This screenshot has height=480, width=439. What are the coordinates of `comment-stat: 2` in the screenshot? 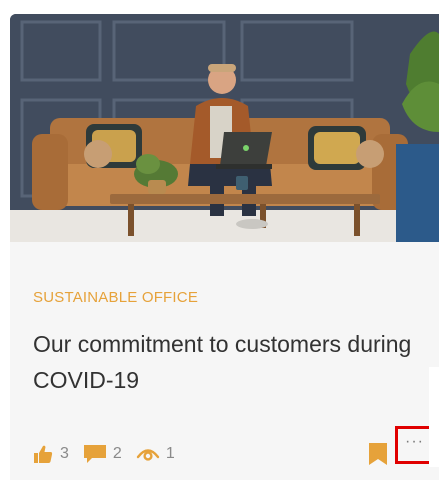 It's located at (102, 454).